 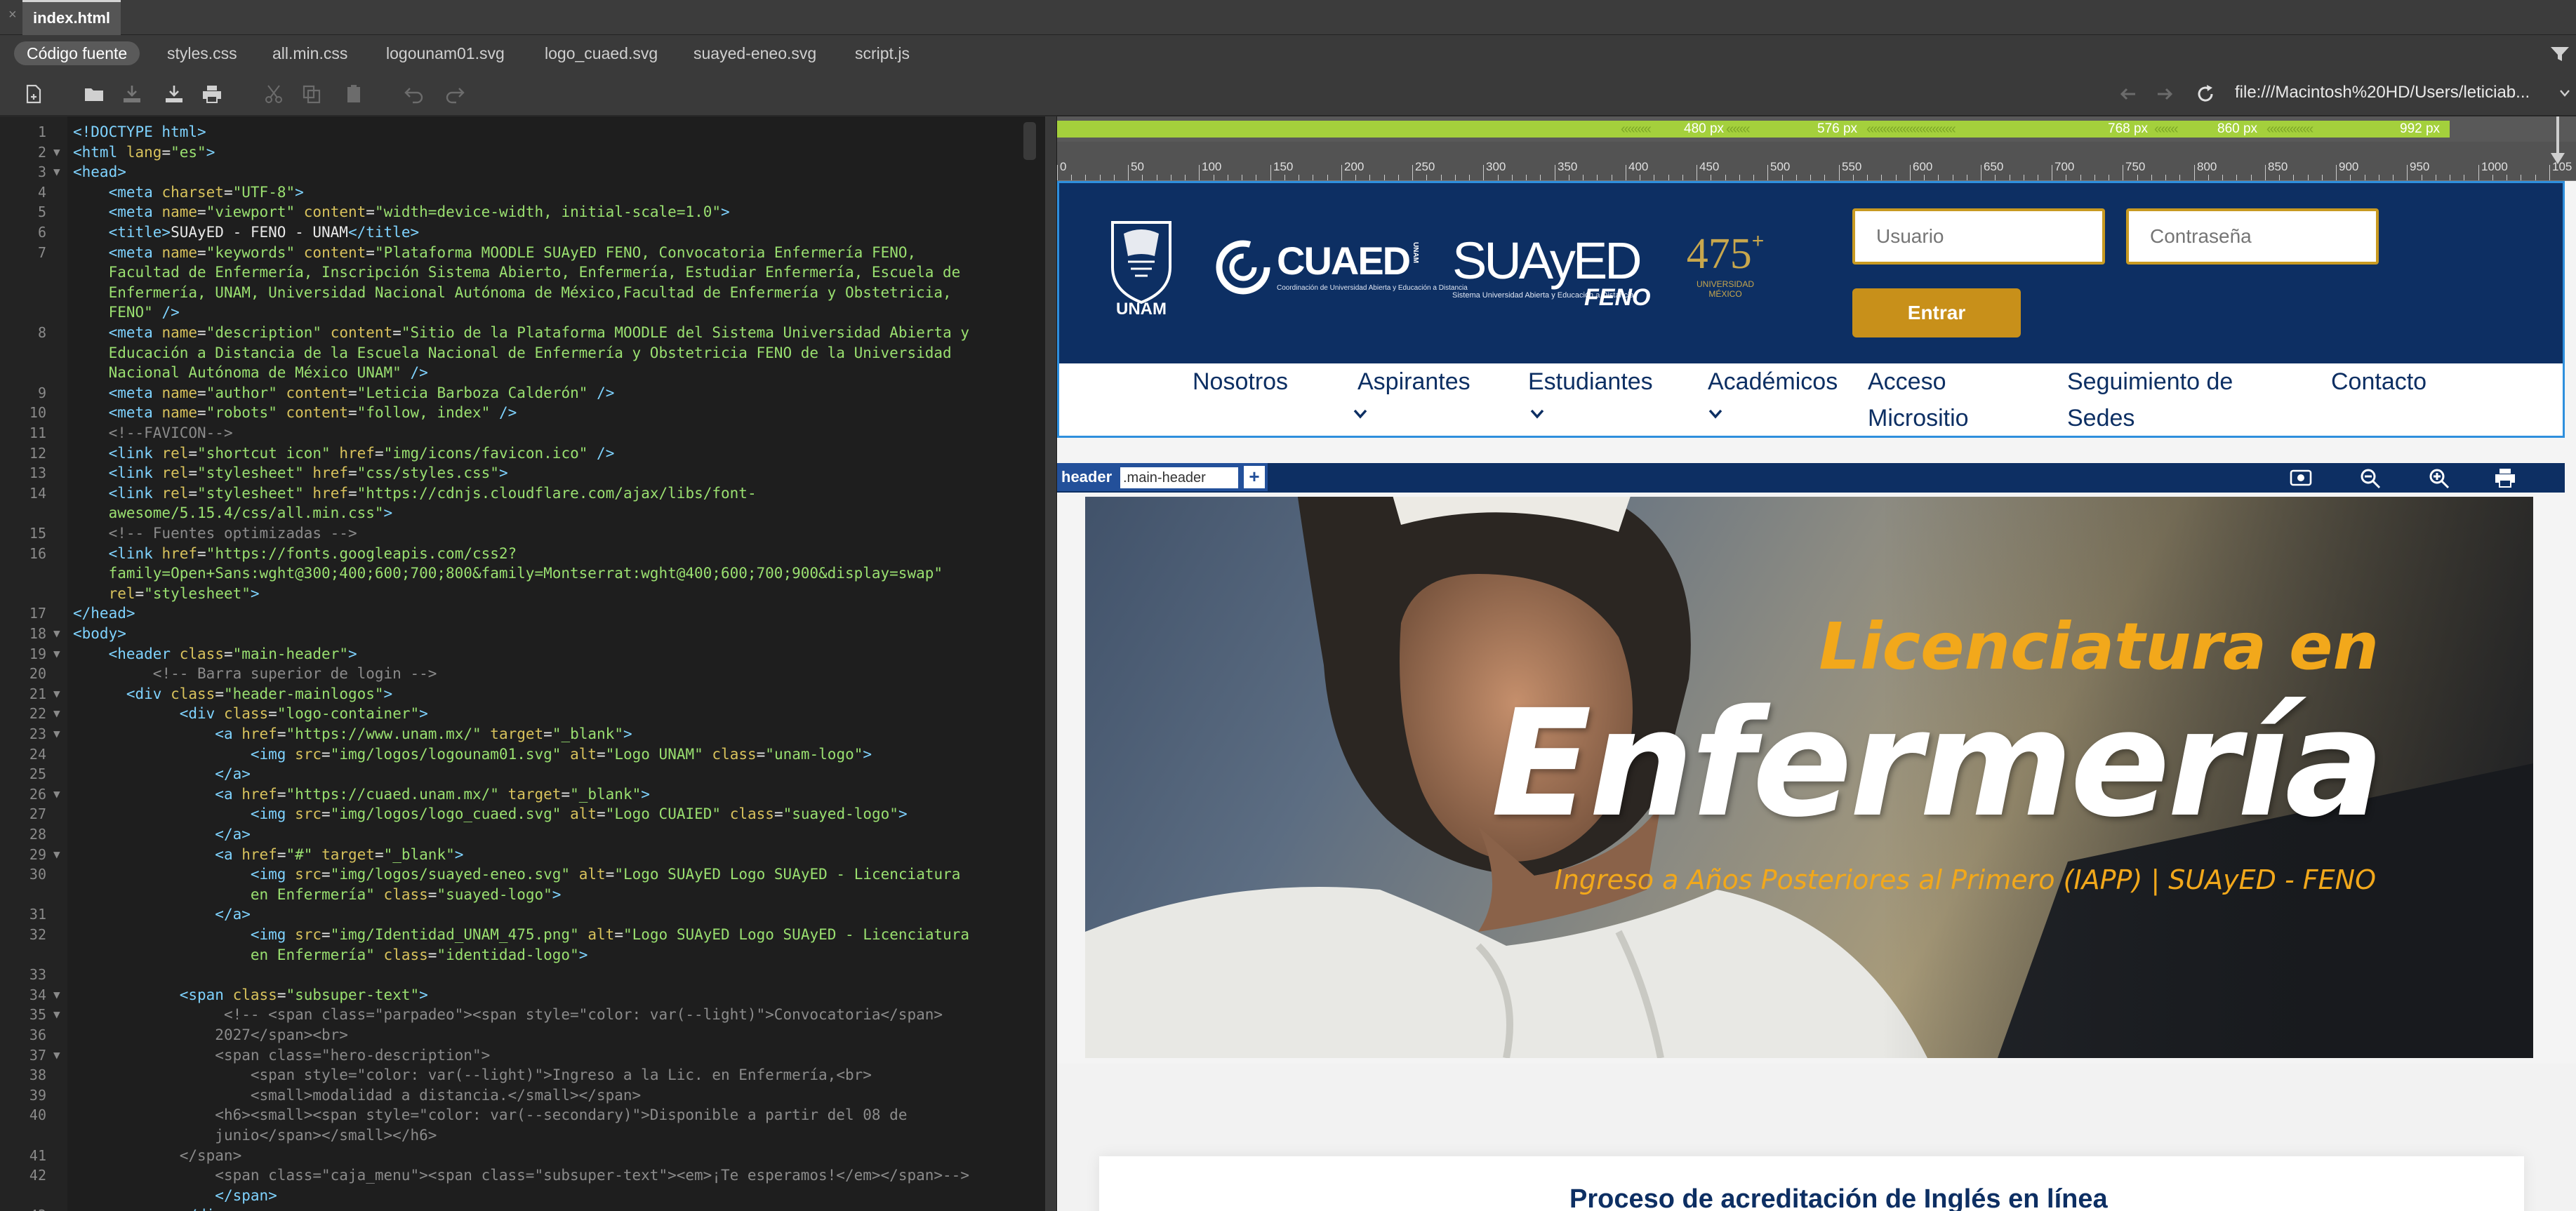 I want to click on nav-item-academicos: Académicos, so click(x=1773, y=381).